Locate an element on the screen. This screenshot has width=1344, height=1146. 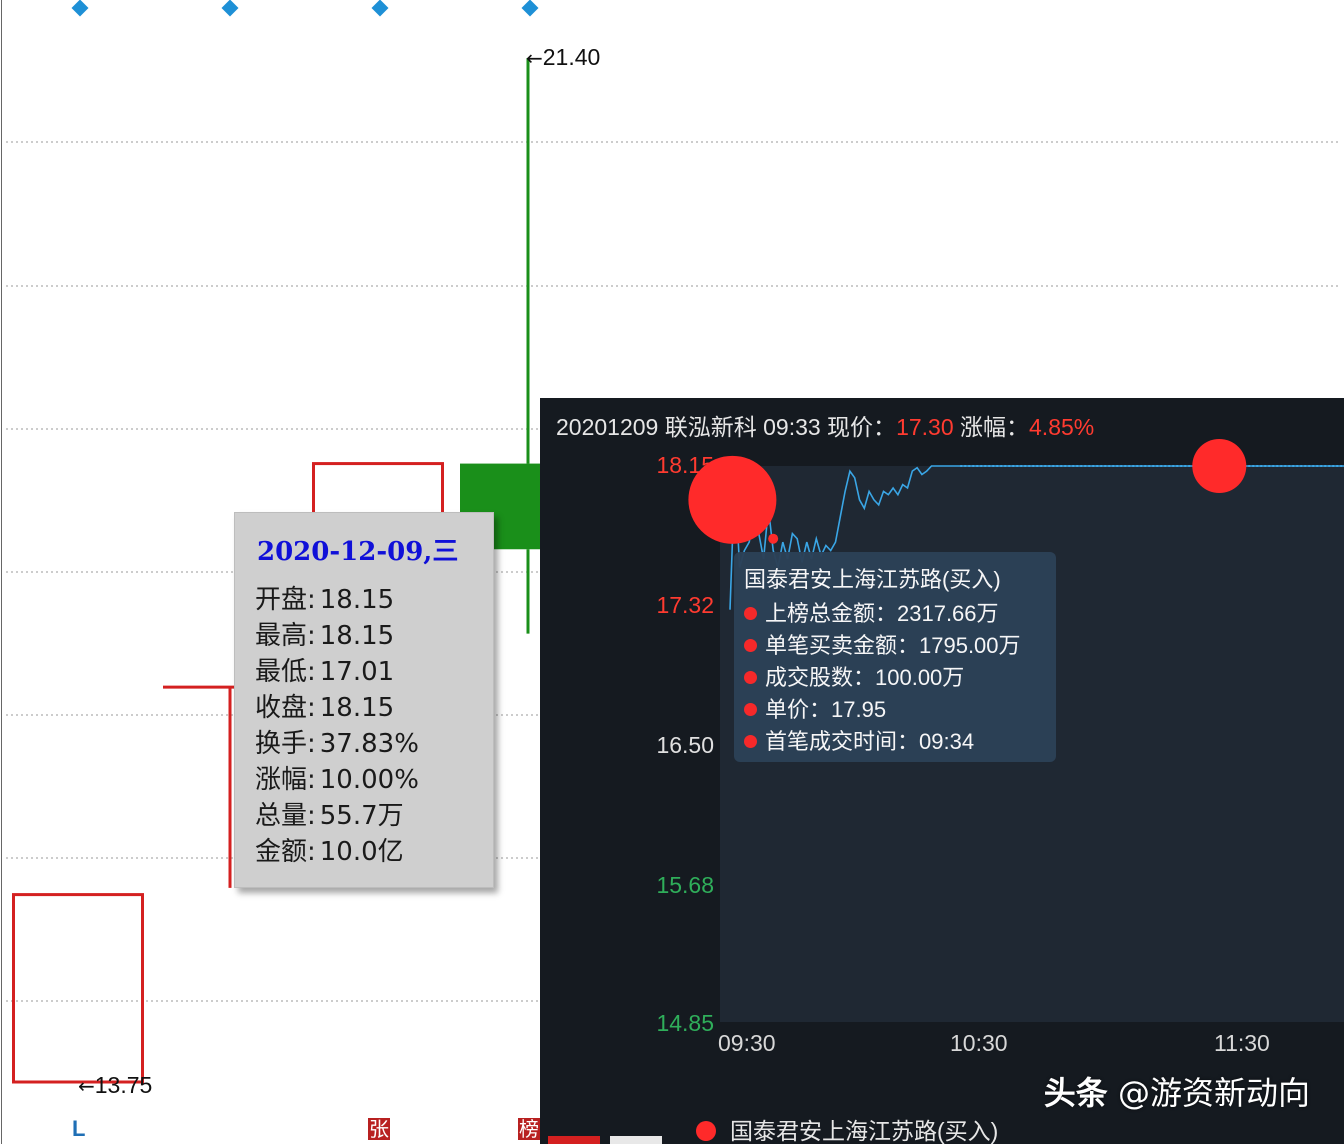
tooltip-row-volume: 总量: 55.7万 is located at coordinates (329, 816).